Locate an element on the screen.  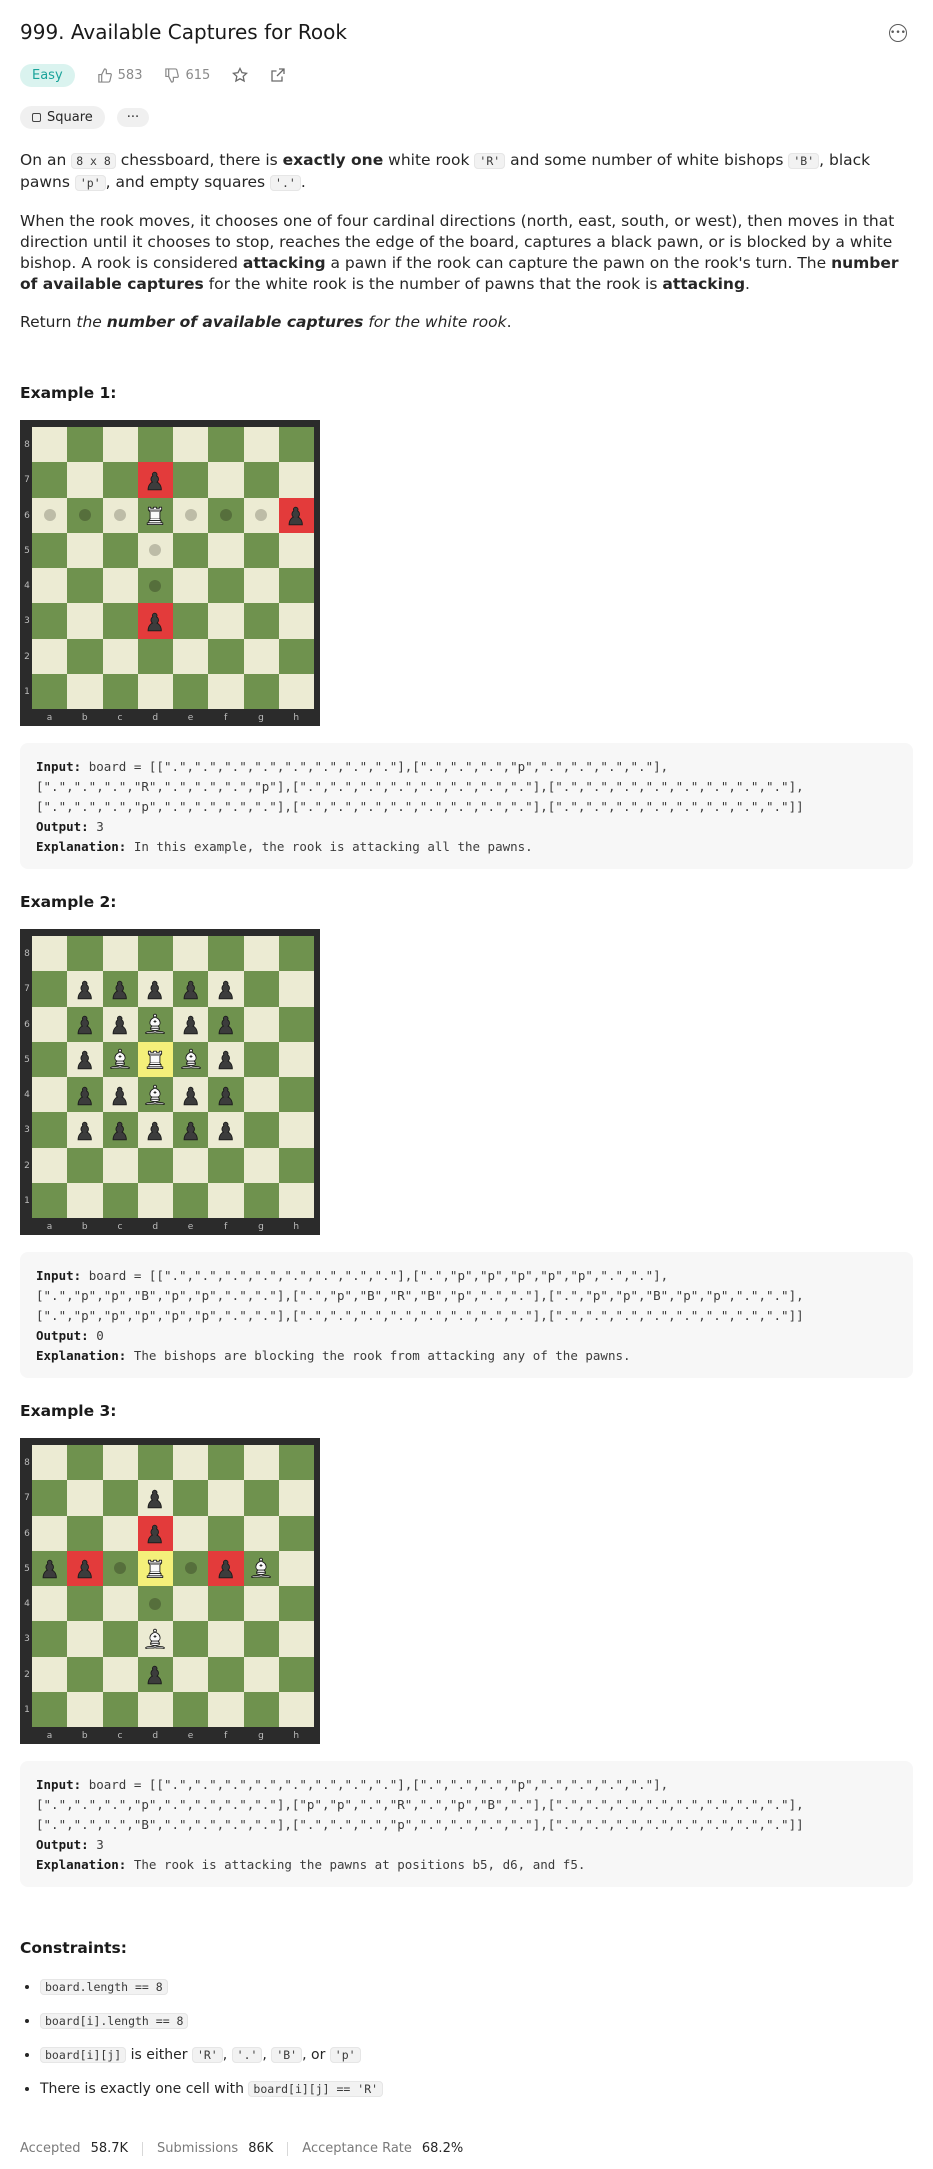
like-button: 583 is located at coordinates (120, 75).